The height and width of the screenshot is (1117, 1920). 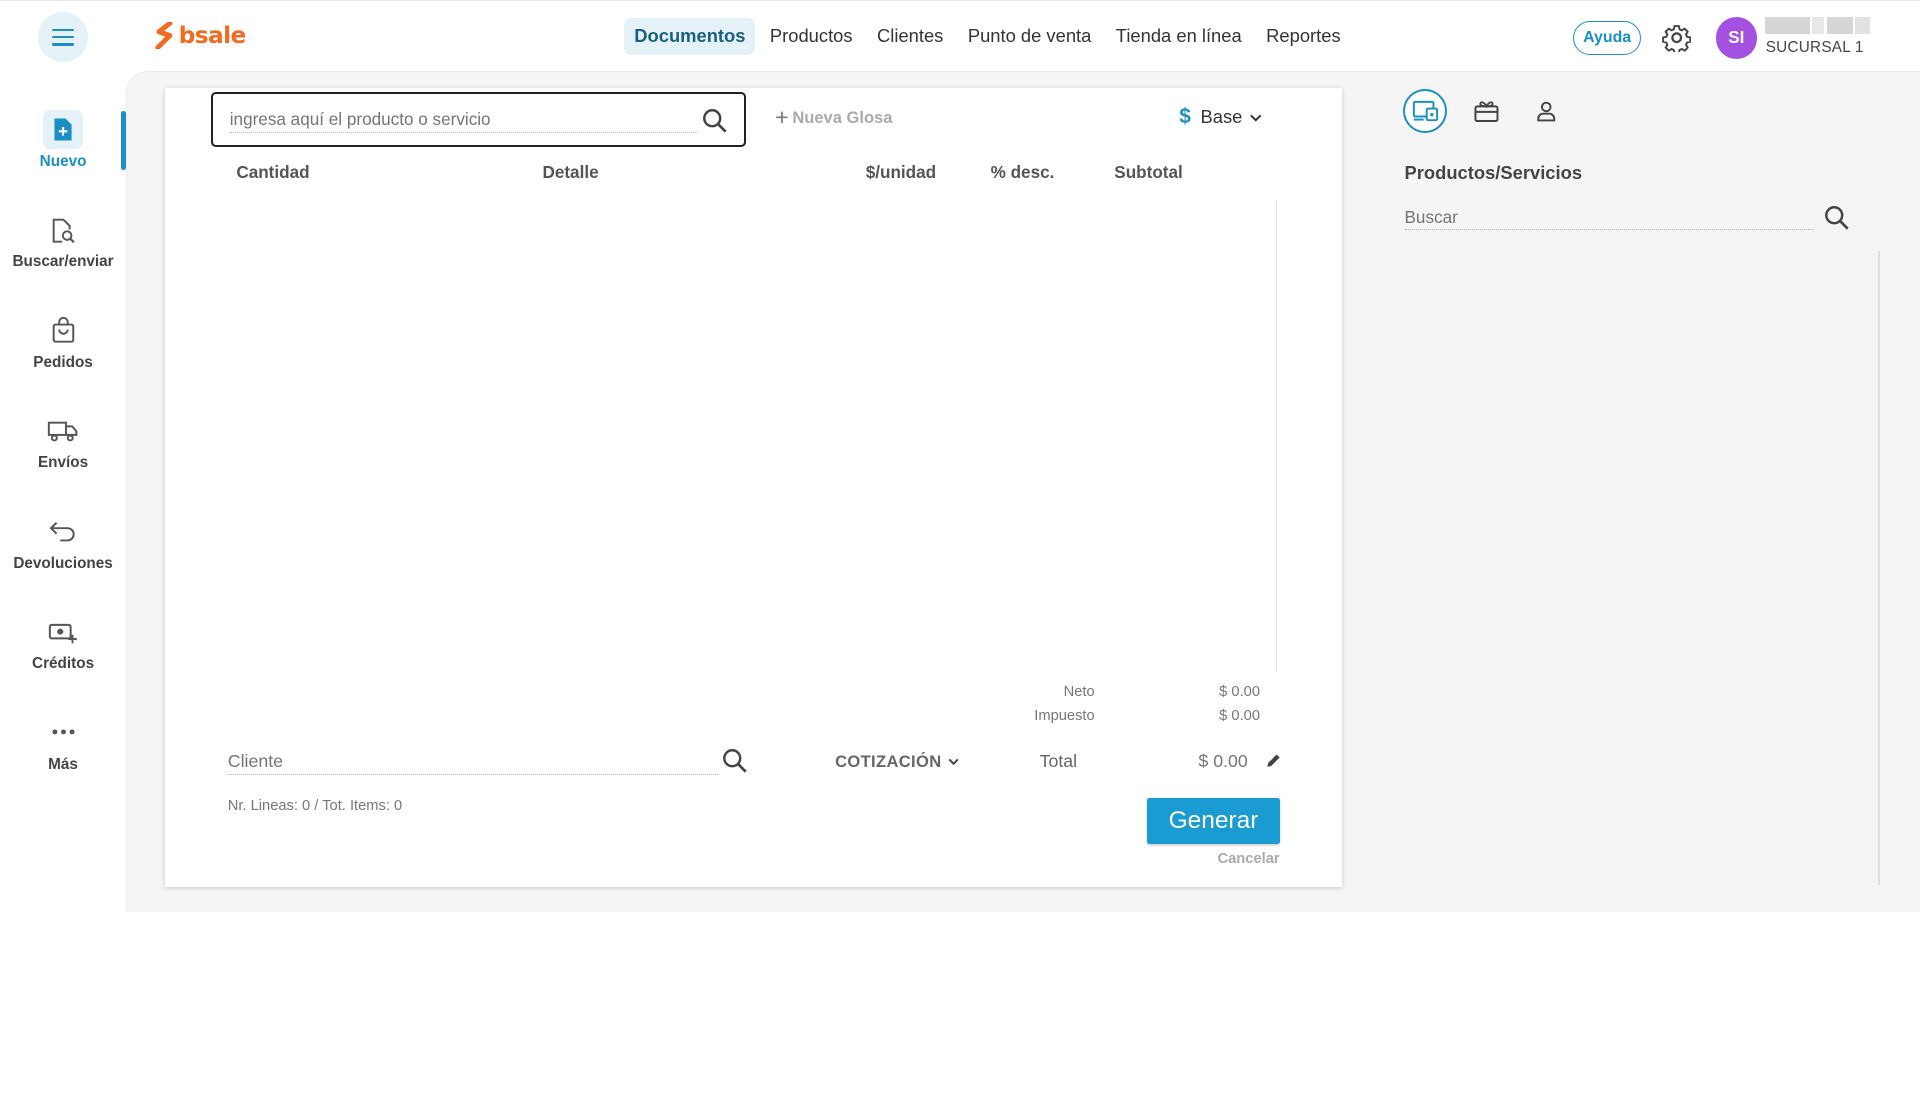 What do you see at coordinates (62, 230) in the screenshot?
I see `search-document-icon` at bounding box center [62, 230].